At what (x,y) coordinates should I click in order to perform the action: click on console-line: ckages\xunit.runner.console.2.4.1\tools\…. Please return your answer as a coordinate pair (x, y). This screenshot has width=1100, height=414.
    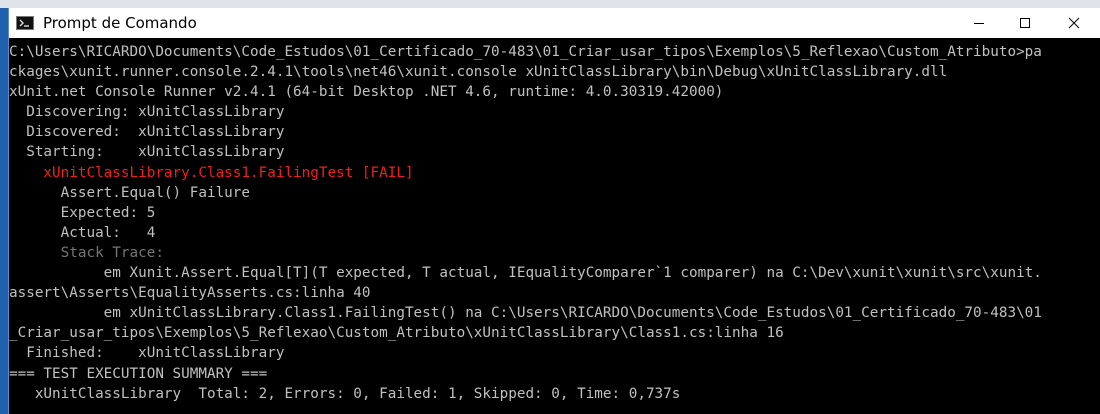
    Looking at the image, I should click on (478, 72).